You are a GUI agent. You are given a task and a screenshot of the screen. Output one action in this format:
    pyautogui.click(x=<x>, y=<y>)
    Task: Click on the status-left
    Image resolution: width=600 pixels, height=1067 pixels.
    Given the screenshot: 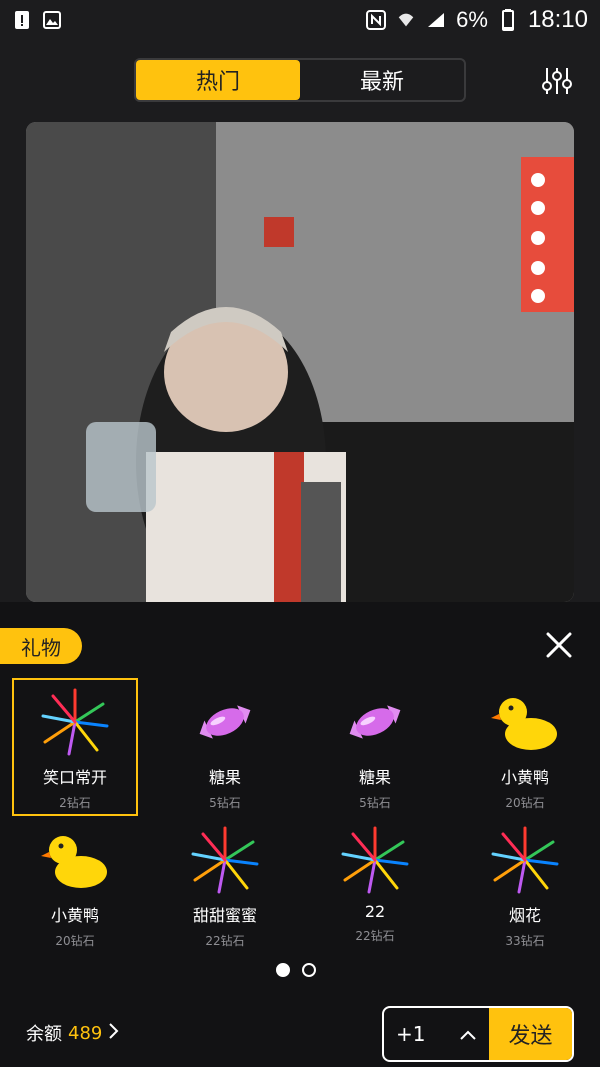 What is the action you would take?
    pyautogui.click(x=37, y=20)
    